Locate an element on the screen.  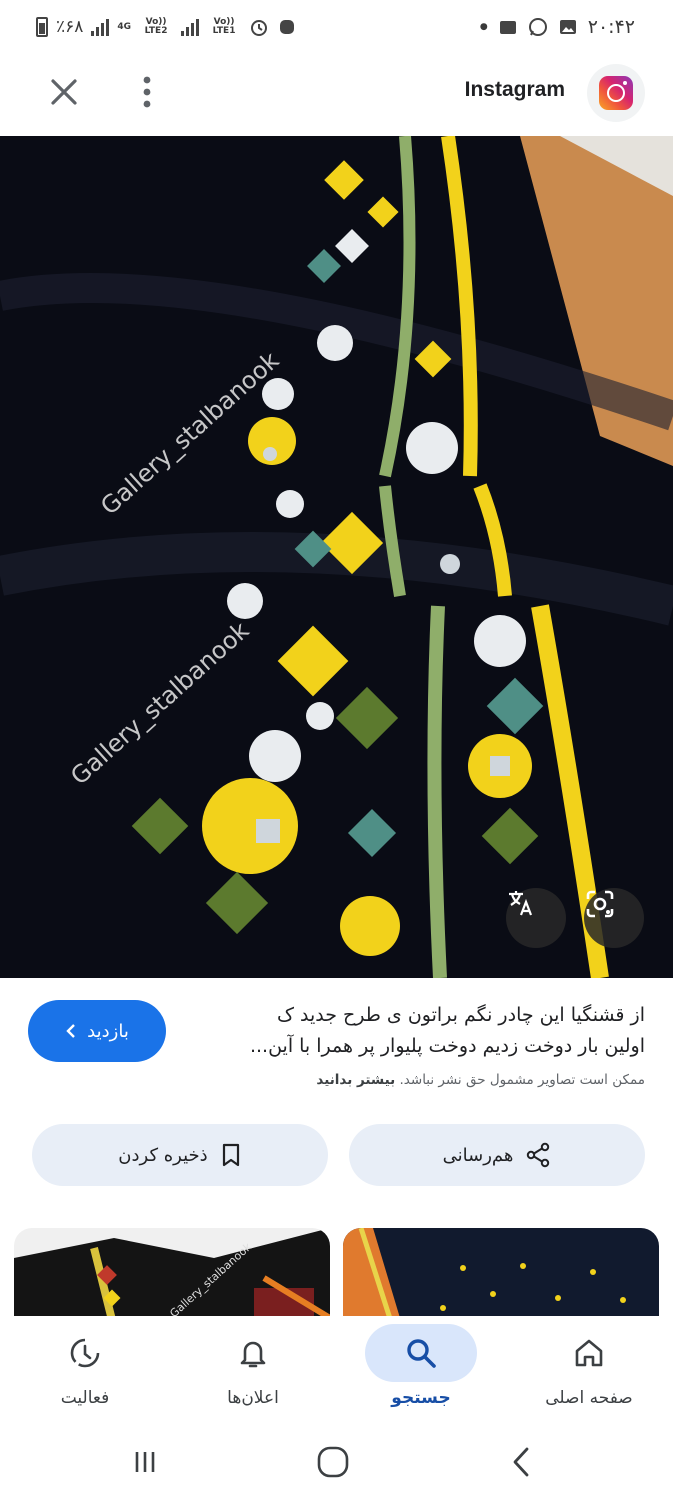
recent-apps-icon is located at coordinates (145, 1462).